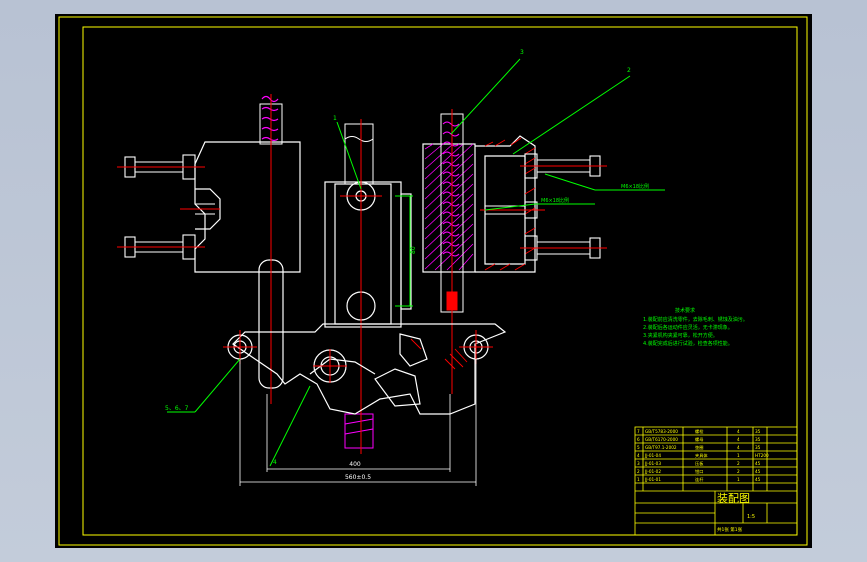 The height and width of the screenshot is (562, 867). I want to click on base-body, so click(367, 369).